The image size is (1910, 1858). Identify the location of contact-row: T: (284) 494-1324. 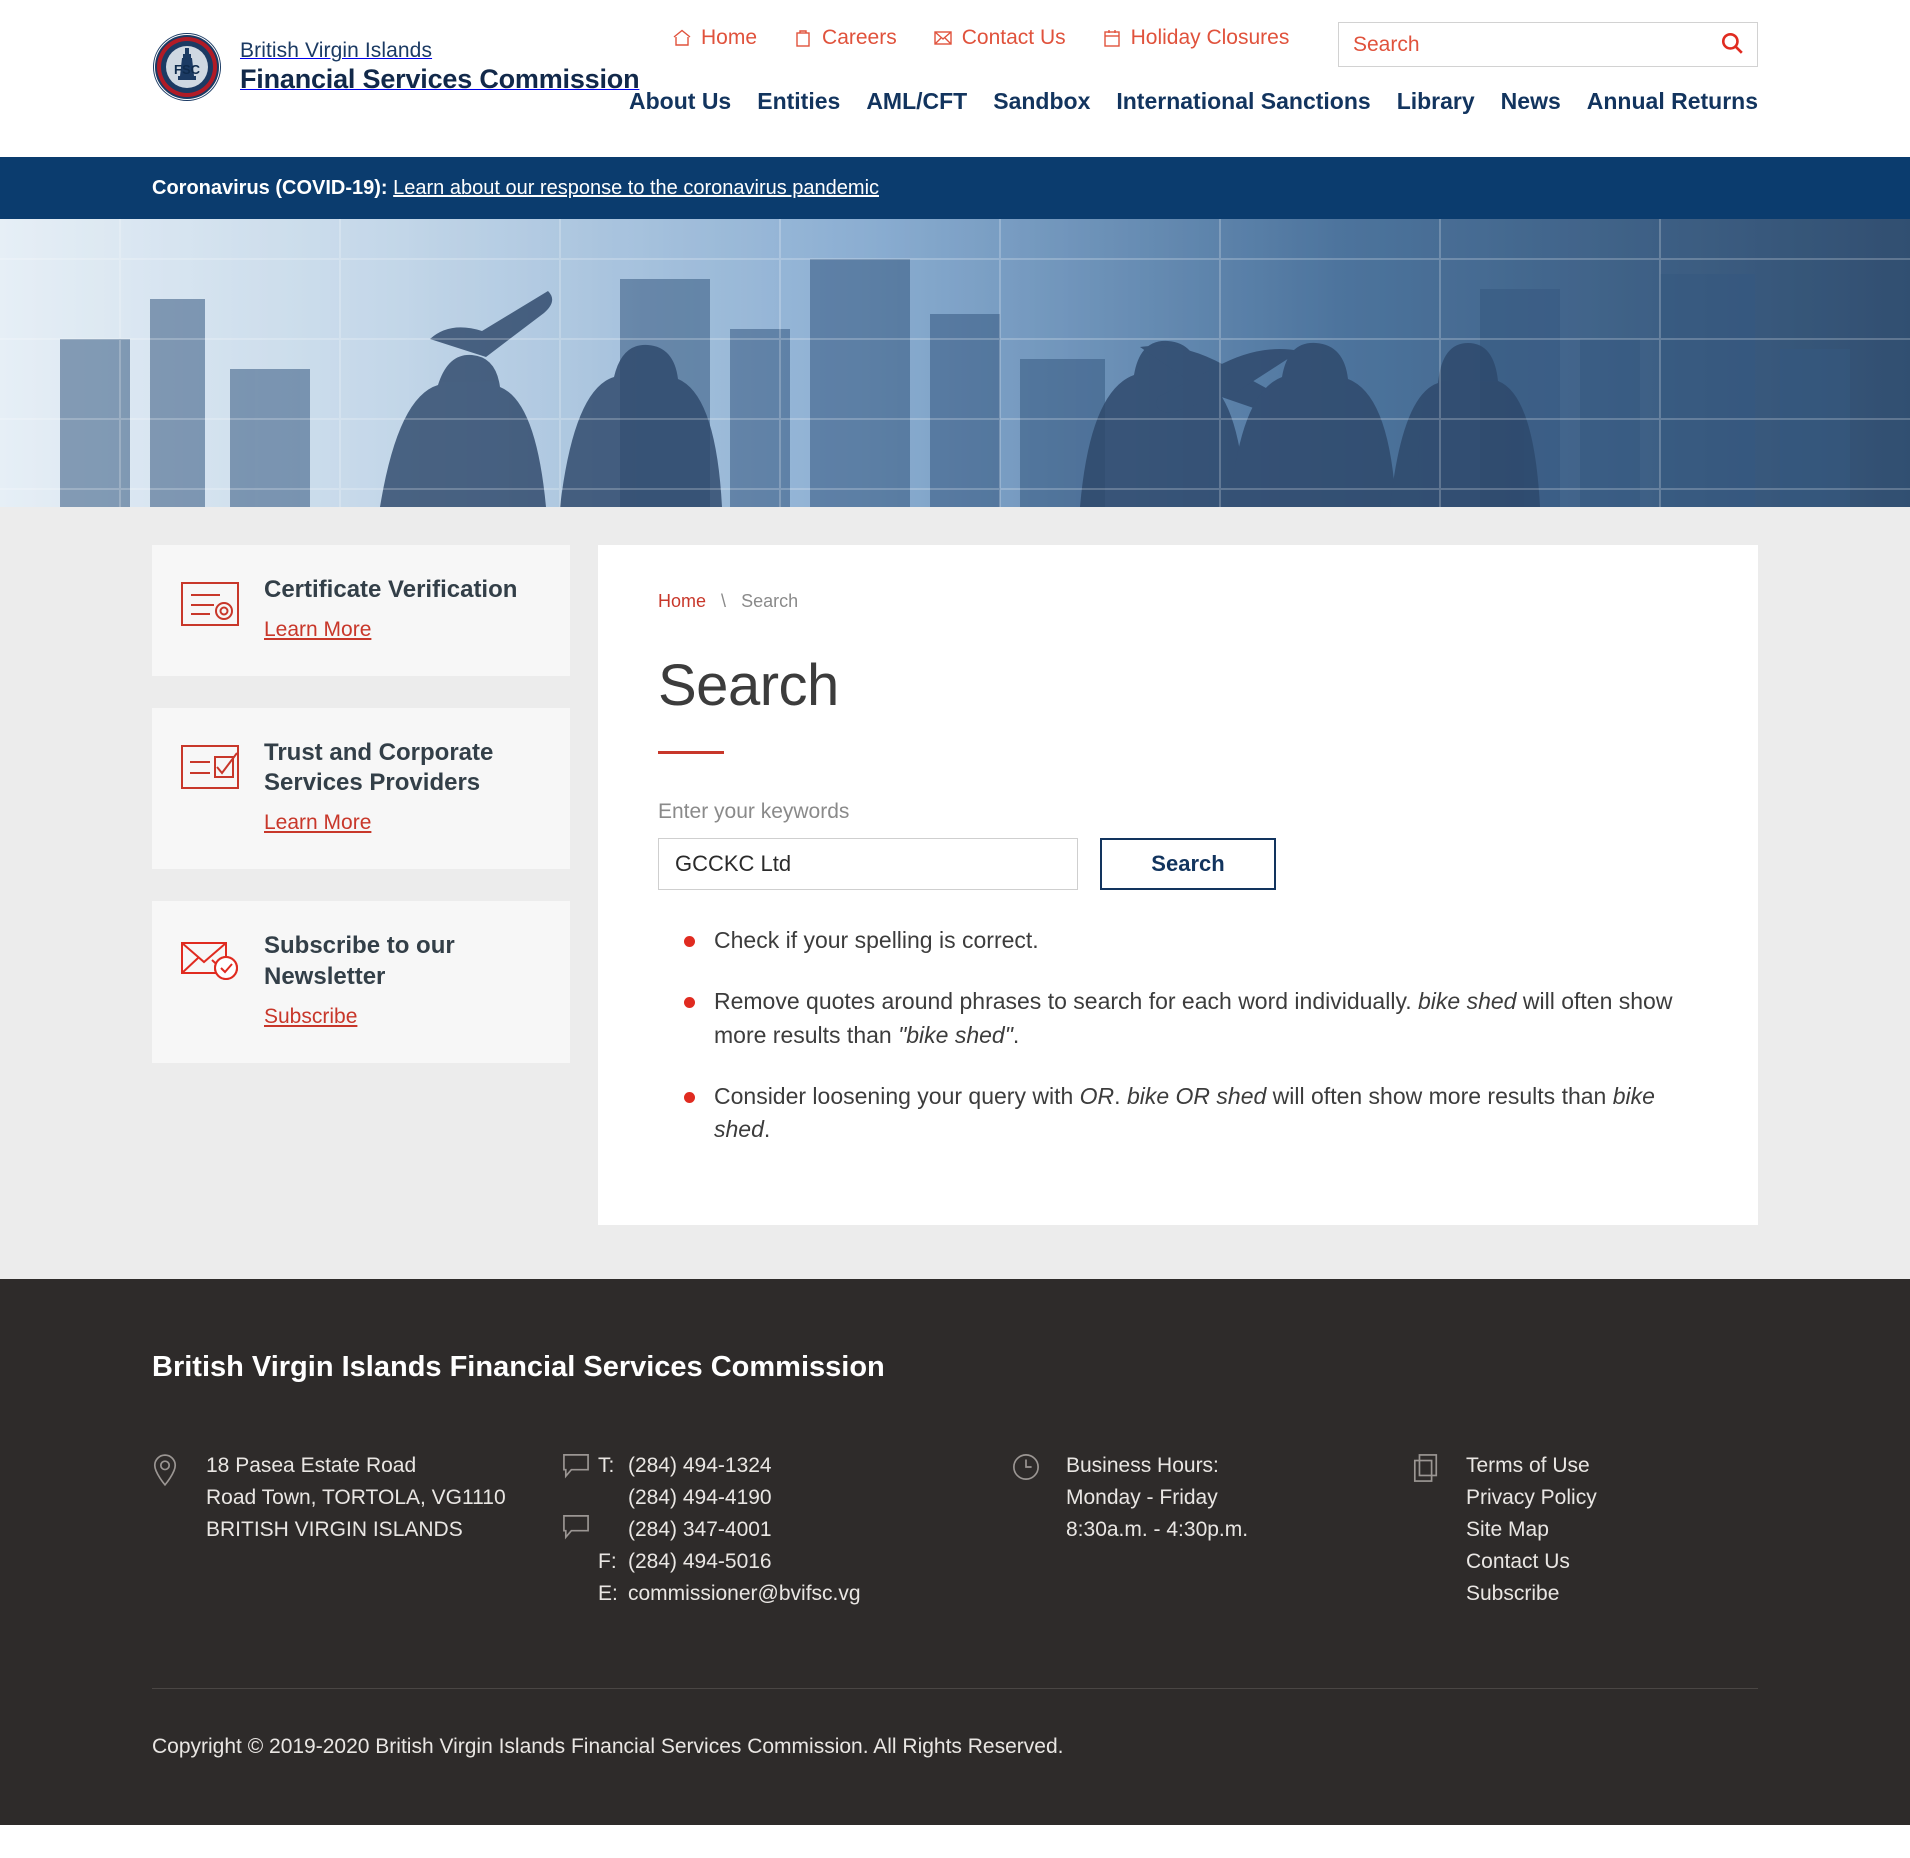
(729, 1466).